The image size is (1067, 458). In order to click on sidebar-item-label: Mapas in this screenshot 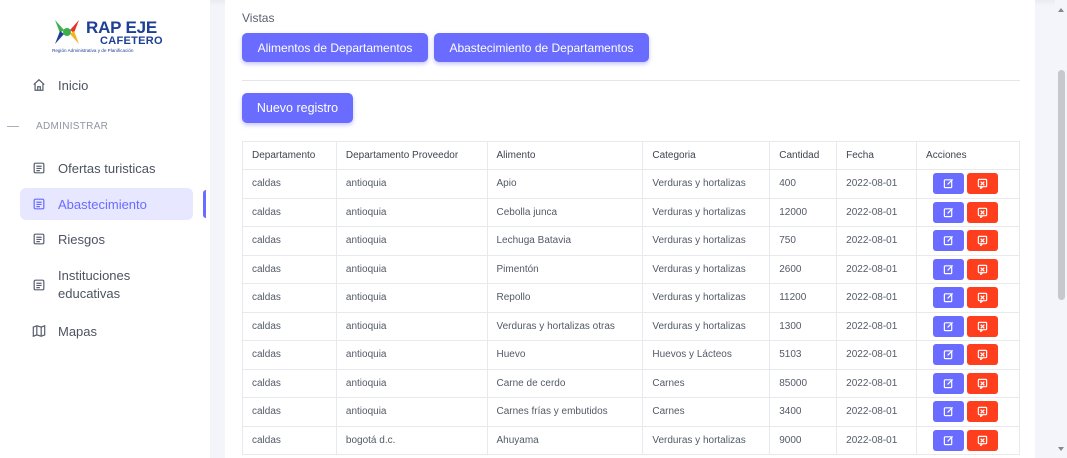, I will do `click(78, 331)`.